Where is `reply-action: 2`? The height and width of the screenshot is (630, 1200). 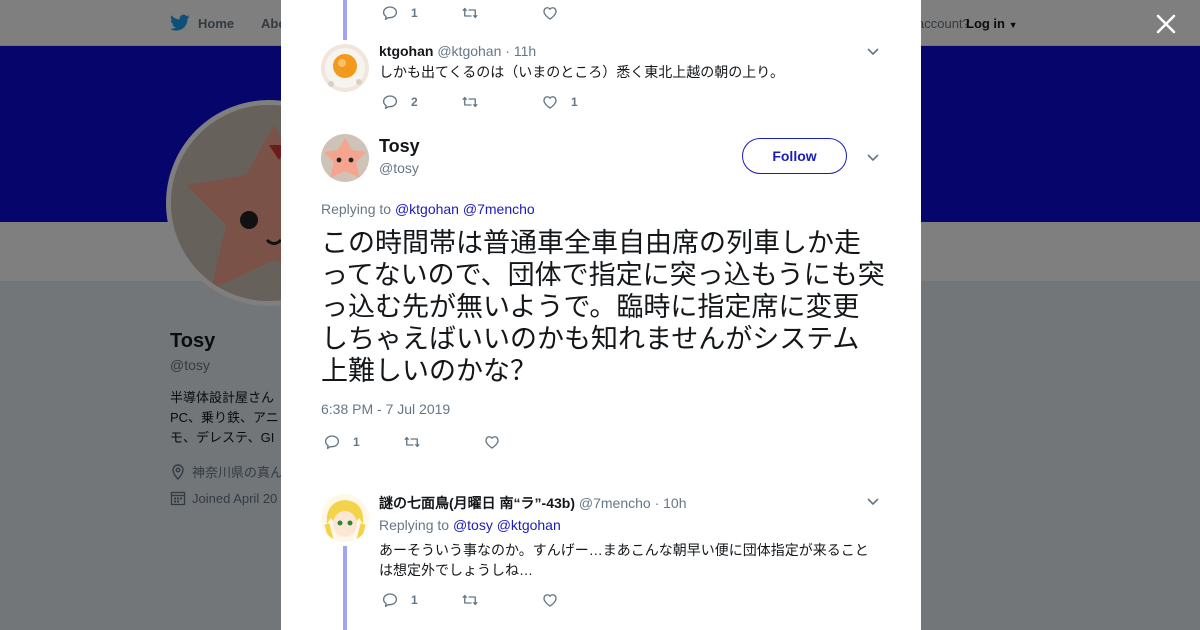
reply-action: 2 is located at coordinates (421, 102).